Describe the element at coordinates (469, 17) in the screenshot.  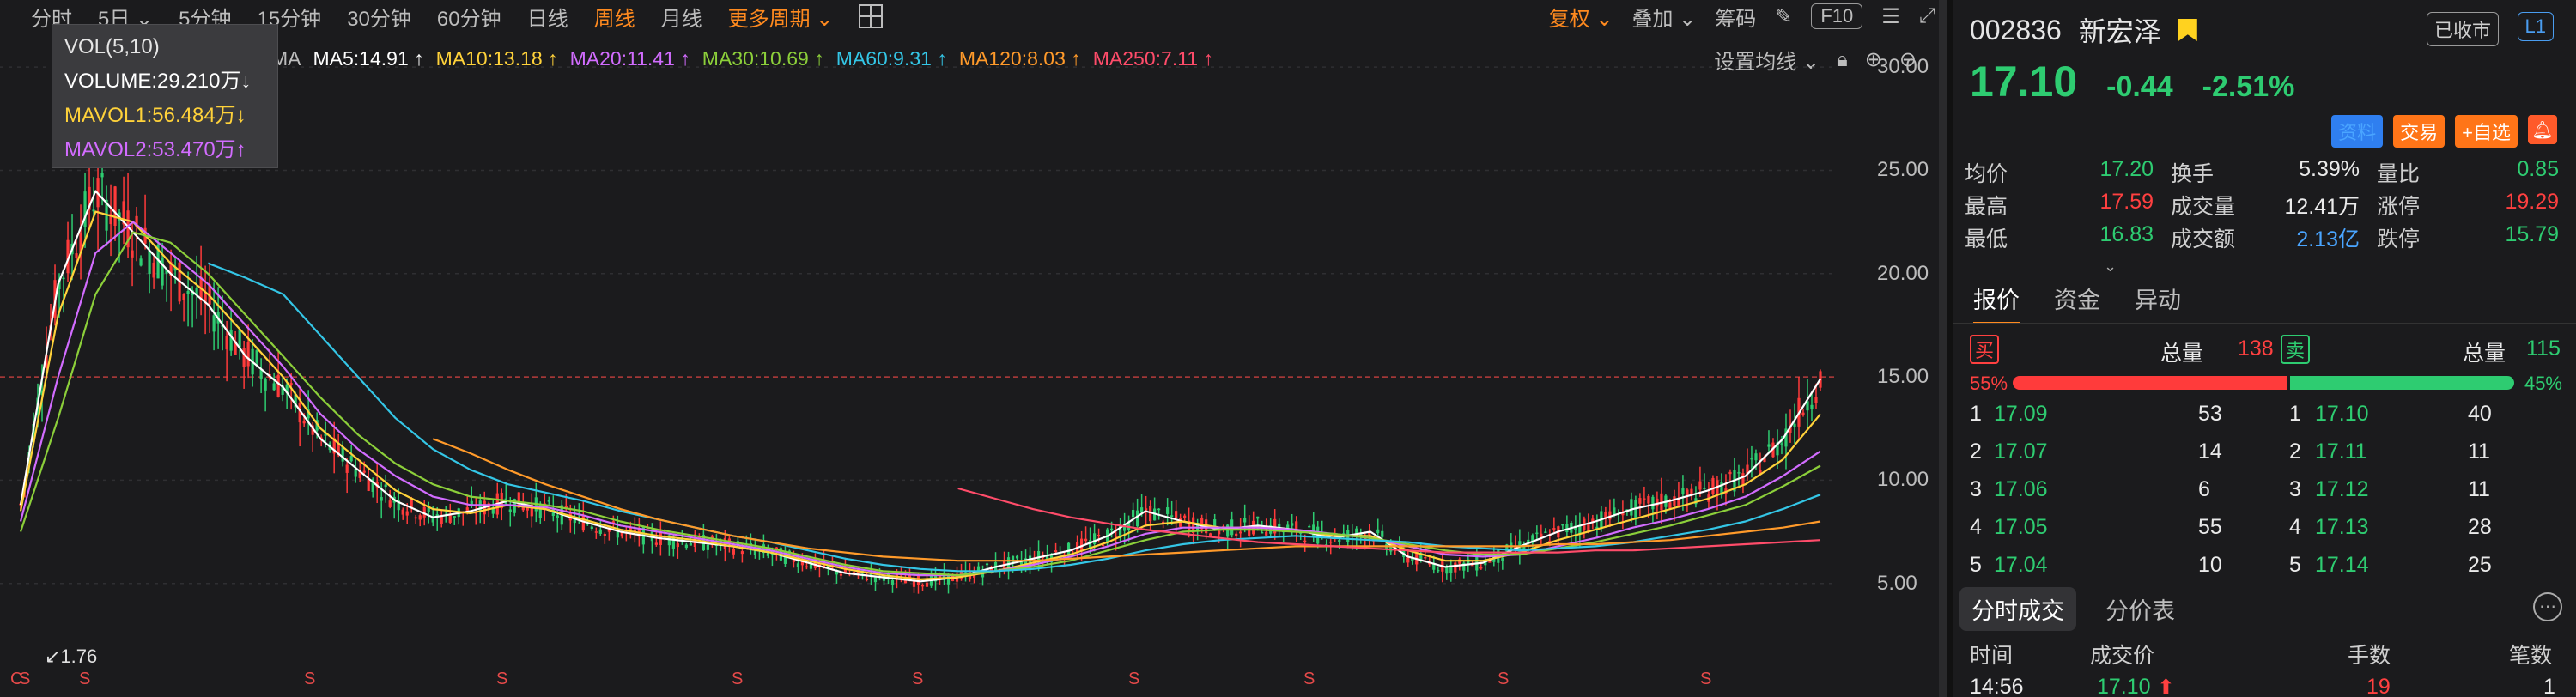
I see `period-tab-5: 60分钟` at that location.